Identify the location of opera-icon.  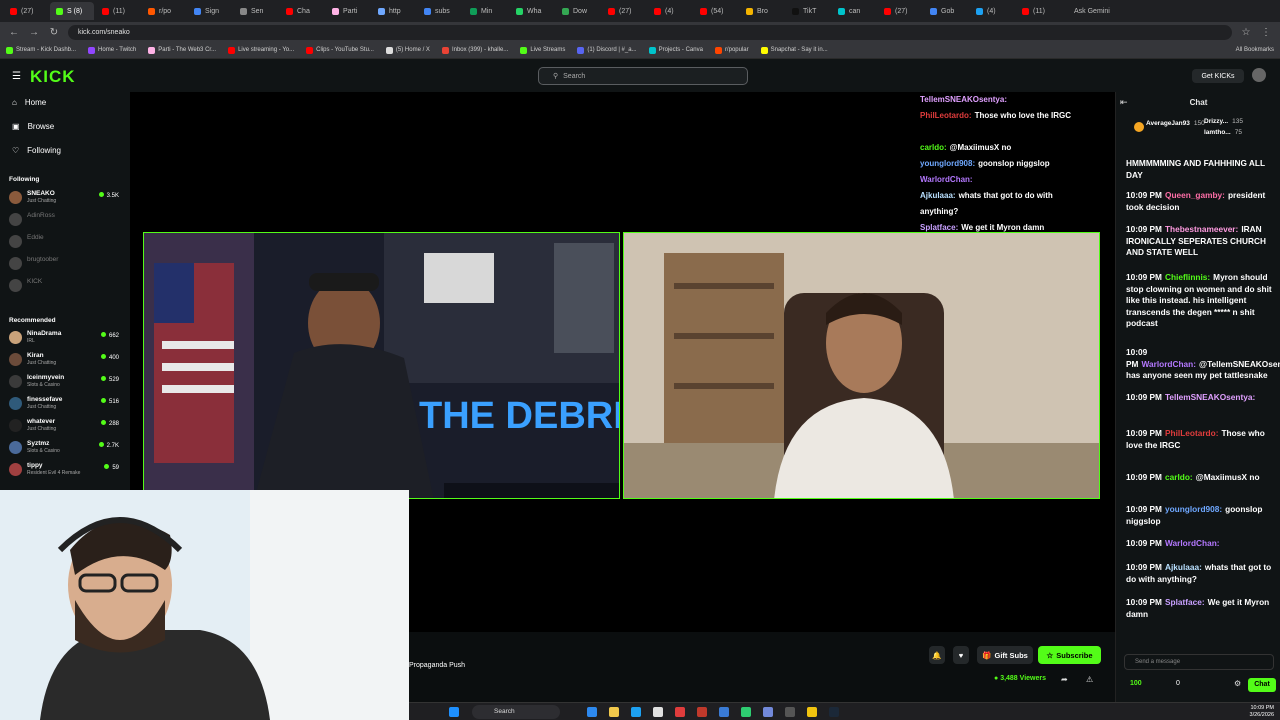
(702, 712).